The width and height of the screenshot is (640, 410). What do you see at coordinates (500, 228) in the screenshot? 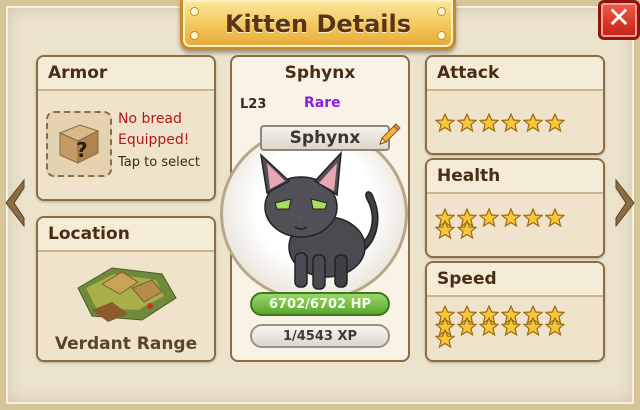
I see `health-stars` at bounding box center [500, 228].